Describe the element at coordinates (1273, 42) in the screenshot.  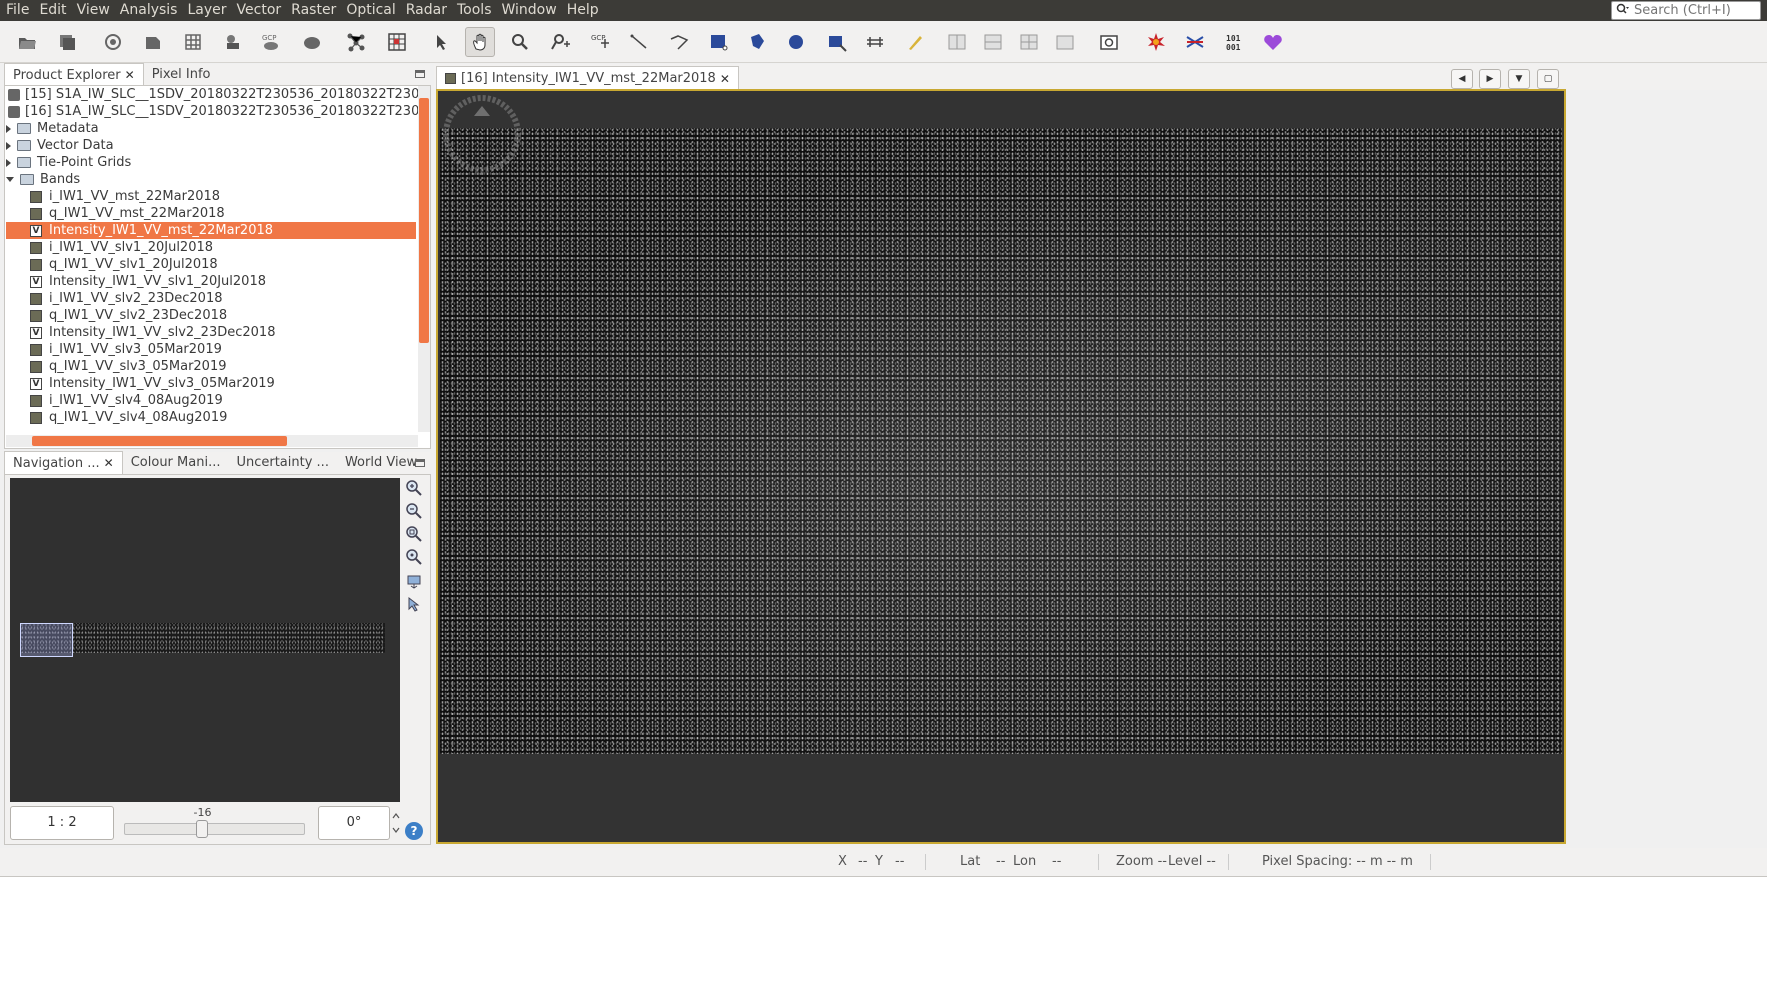
I see `plugin-icon` at that location.